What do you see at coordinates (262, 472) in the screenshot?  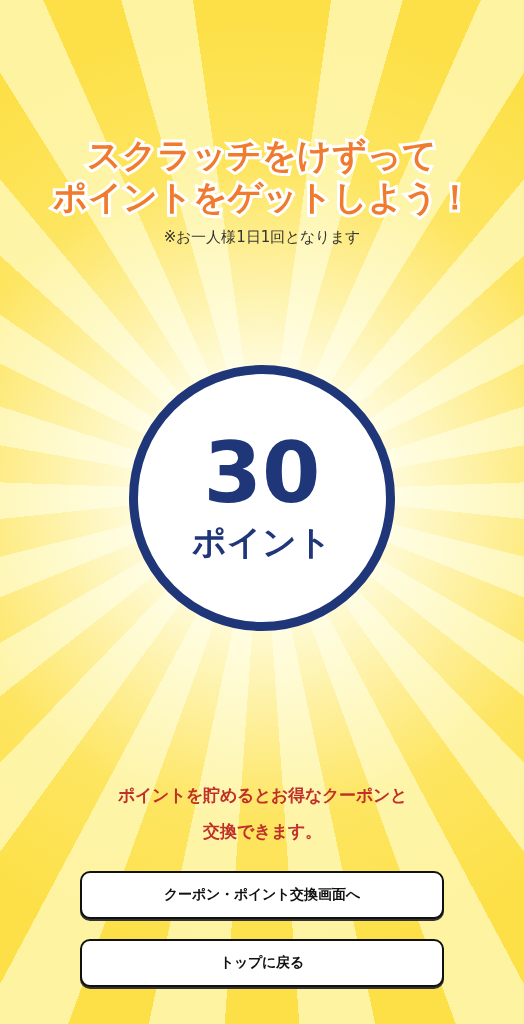 I see `points-value: 30` at bounding box center [262, 472].